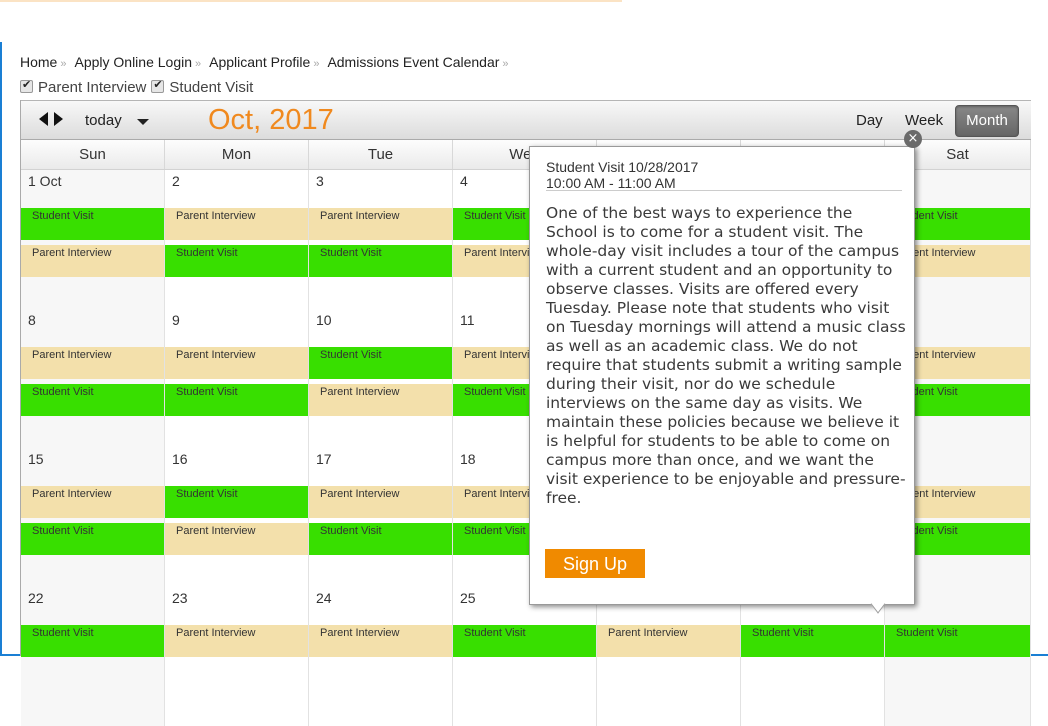  I want to click on sign-up-button: Sign Up, so click(595, 563).